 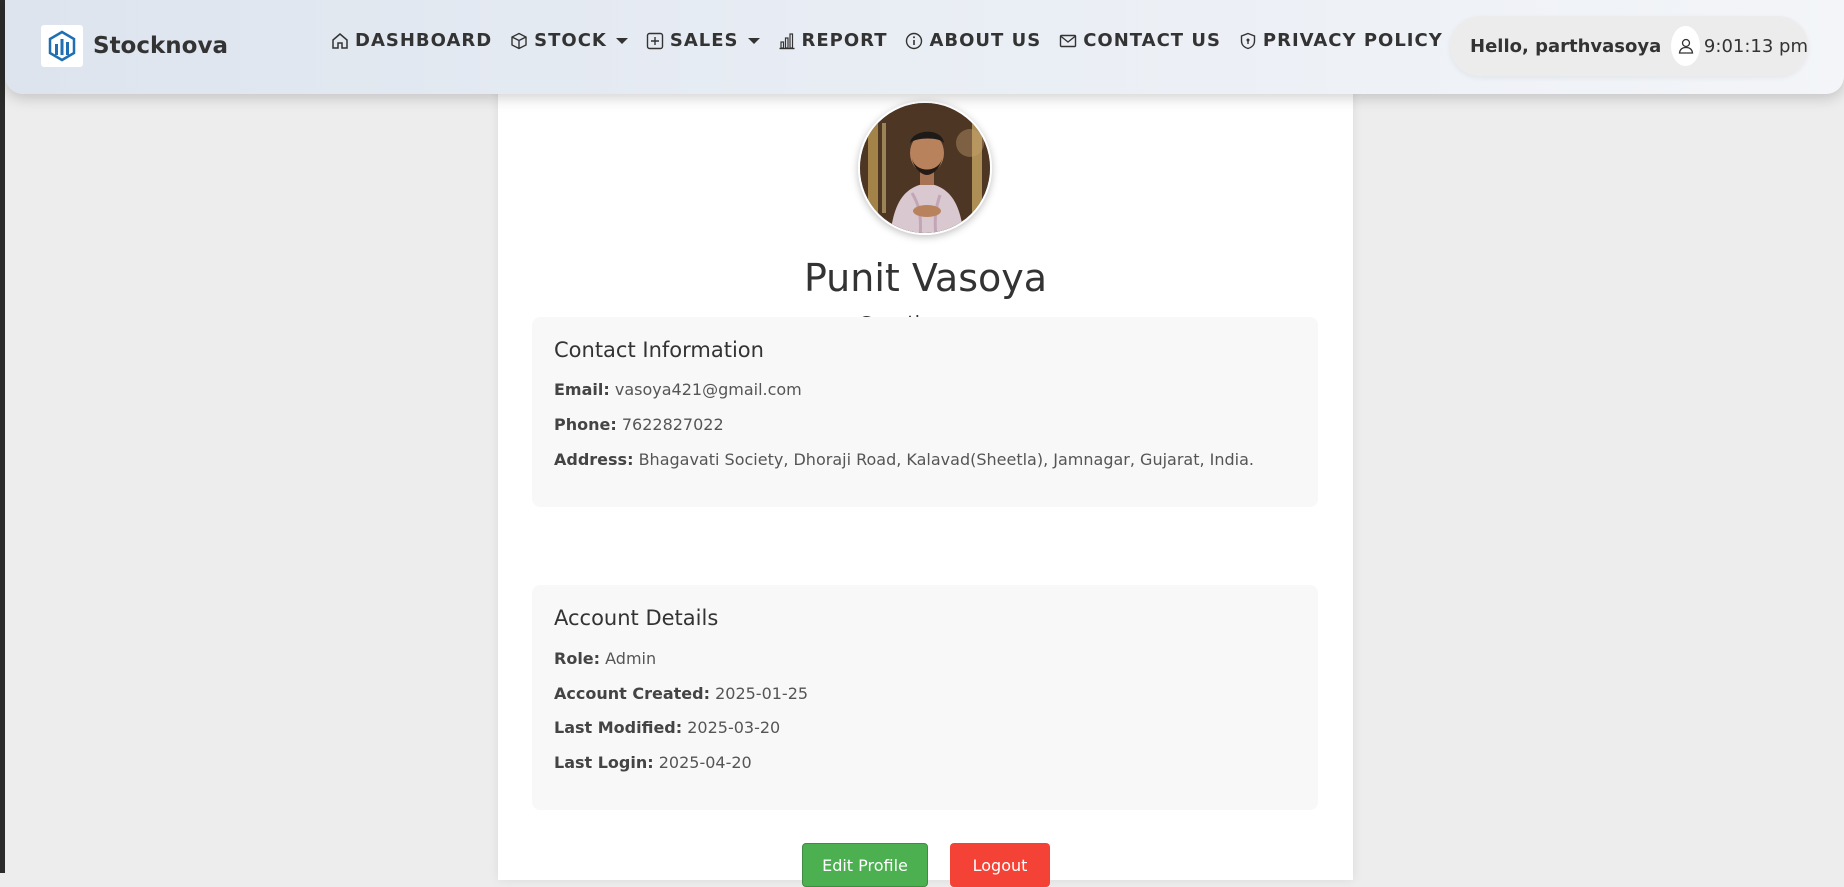 I want to click on created-value: 2025-01-25, so click(x=762, y=693).